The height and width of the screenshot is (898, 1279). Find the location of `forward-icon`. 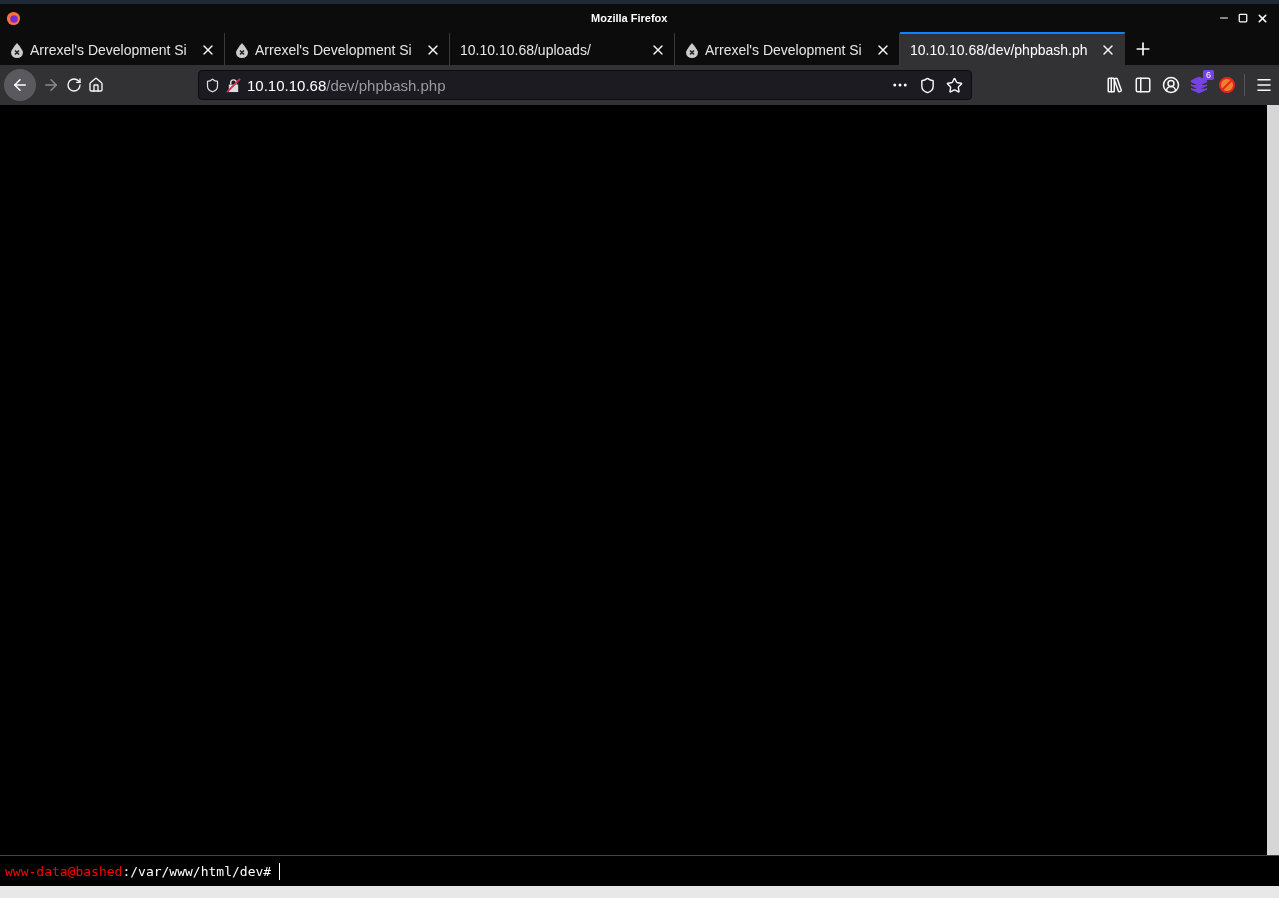

forward-icon is located at coordinates (51, 85).